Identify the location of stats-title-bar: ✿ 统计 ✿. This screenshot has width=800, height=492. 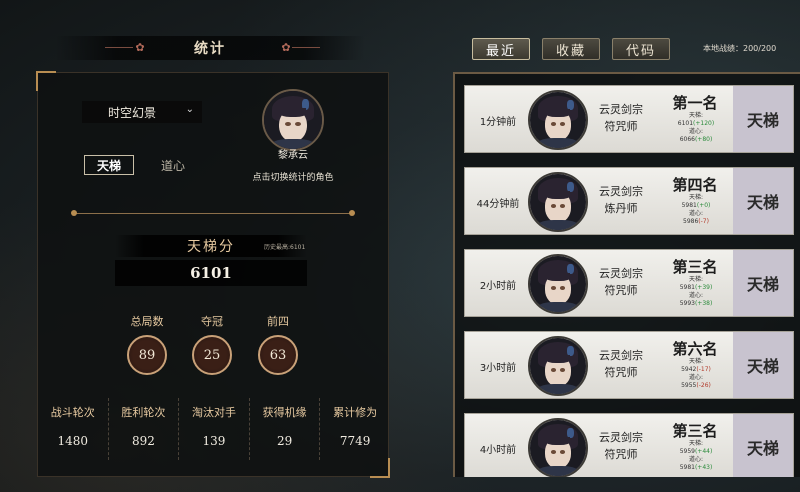
(210, 48).